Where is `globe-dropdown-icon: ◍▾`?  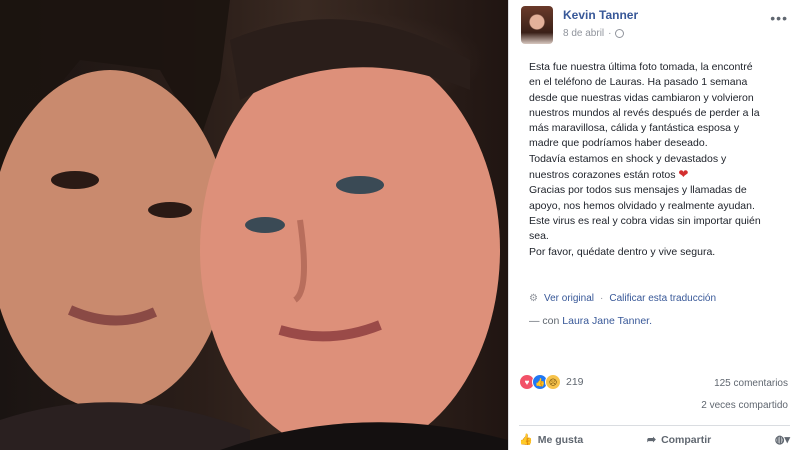
globe-dropdown-icon: ◍▾ is located at coordinates (782, 440).